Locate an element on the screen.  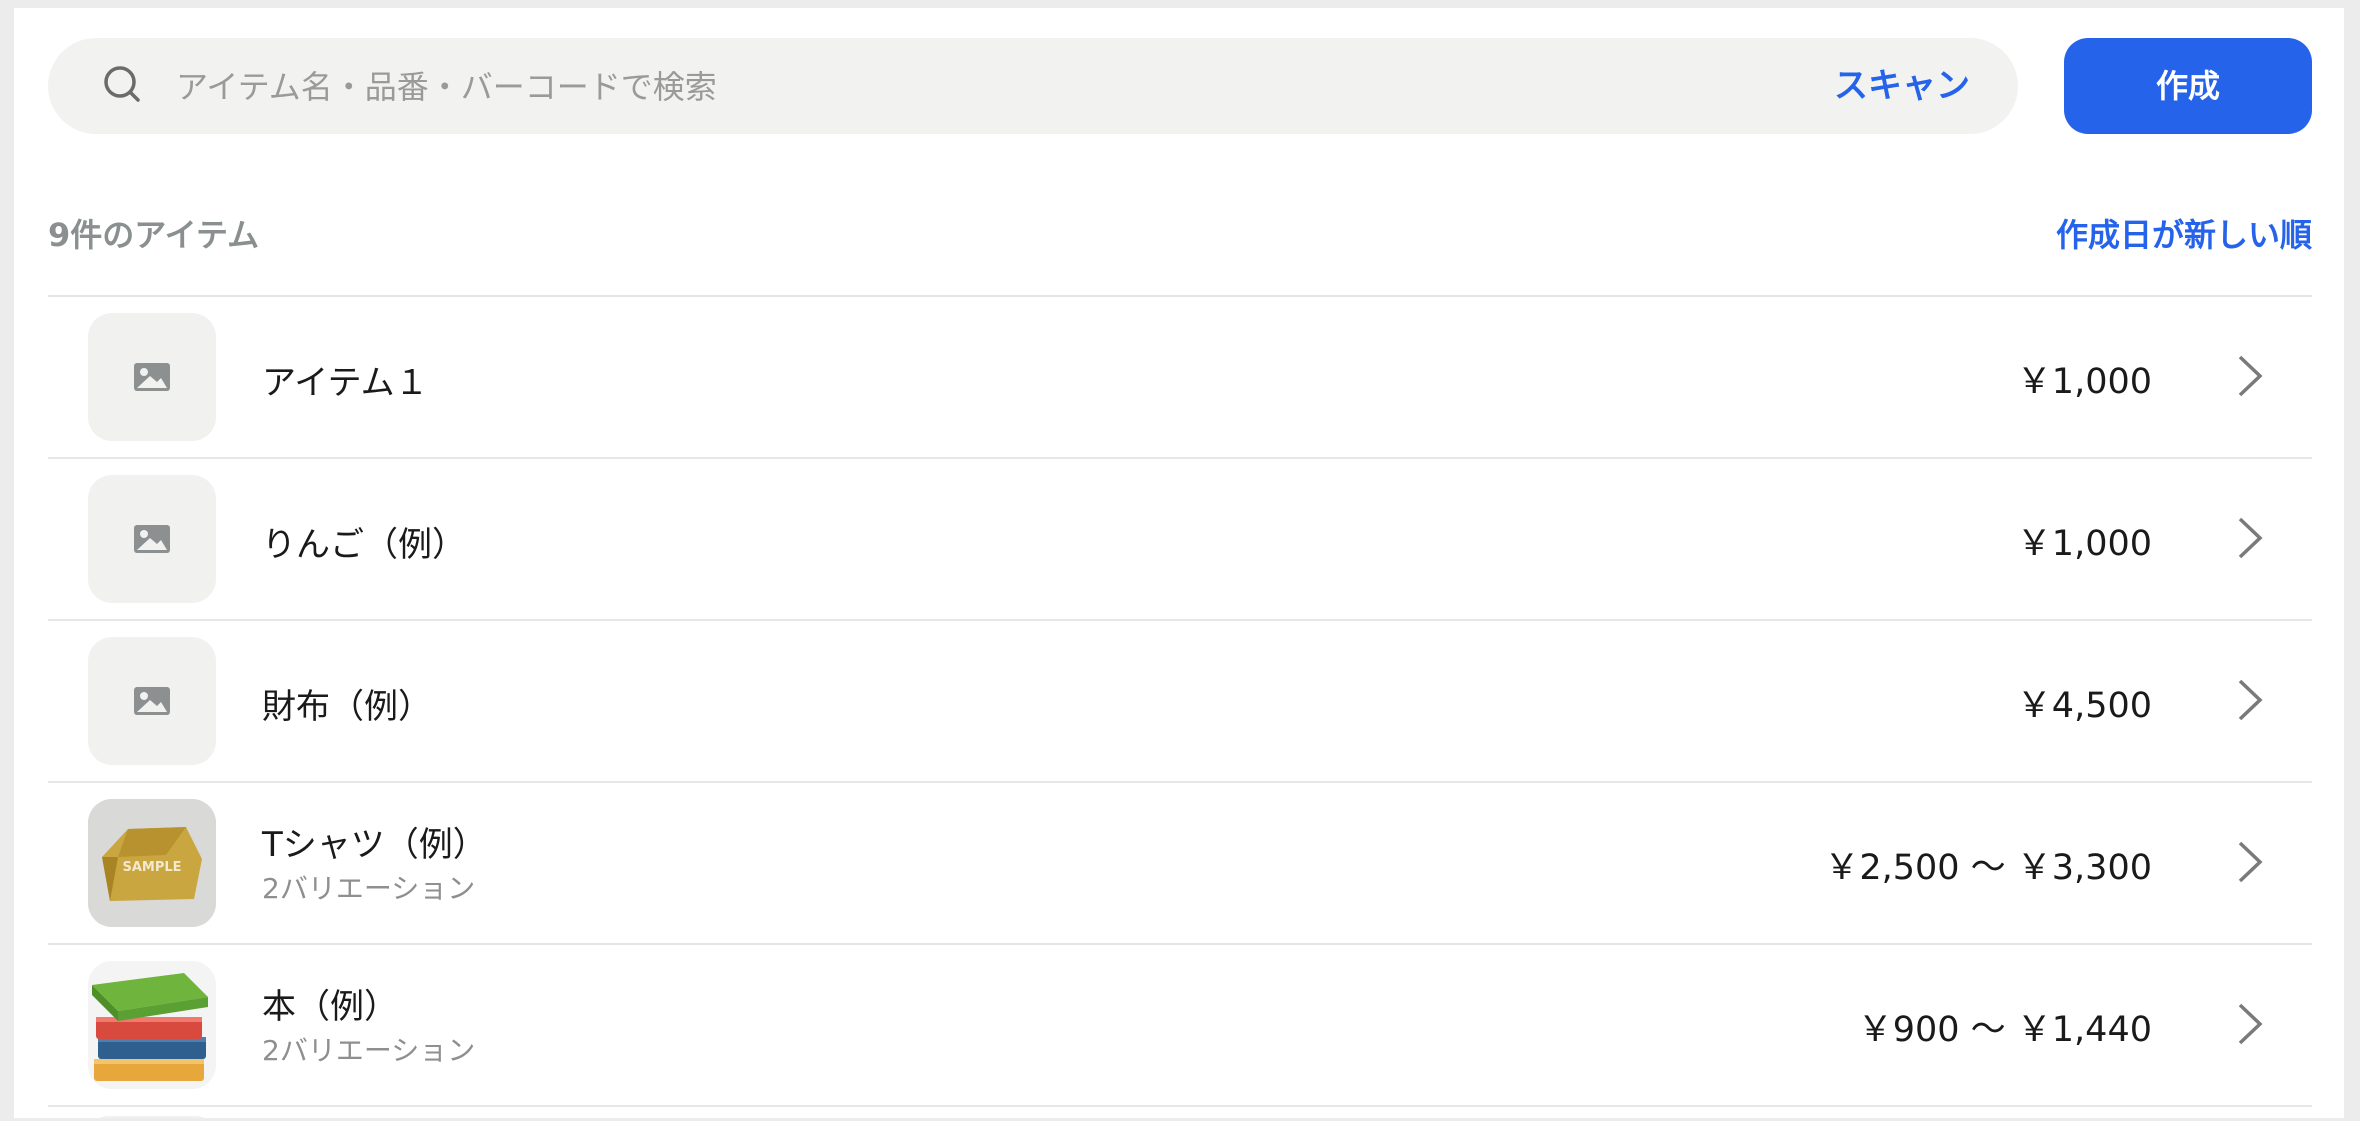
item-price: ￥4,500 is located at coordinates (2084, 706).